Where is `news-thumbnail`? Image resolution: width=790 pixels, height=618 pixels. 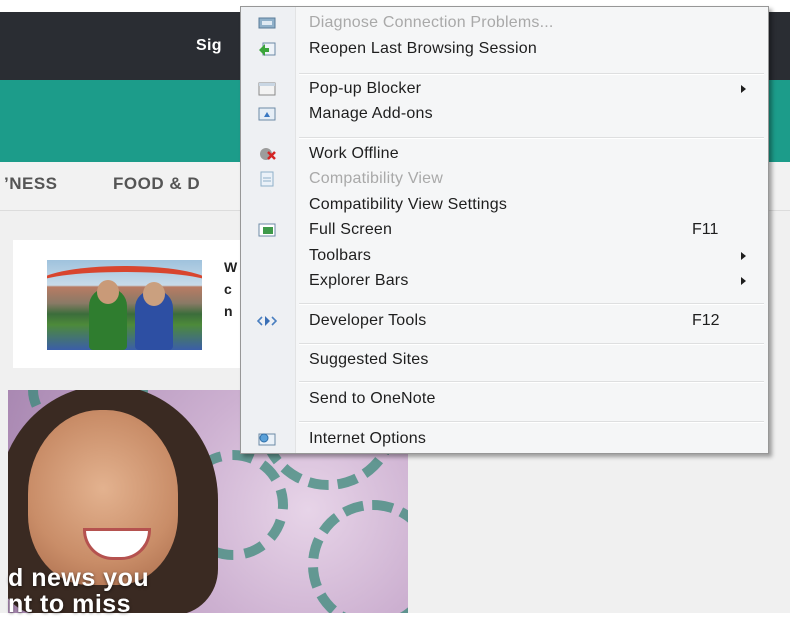 news-thumbnail is located at coordinates (124, 305).